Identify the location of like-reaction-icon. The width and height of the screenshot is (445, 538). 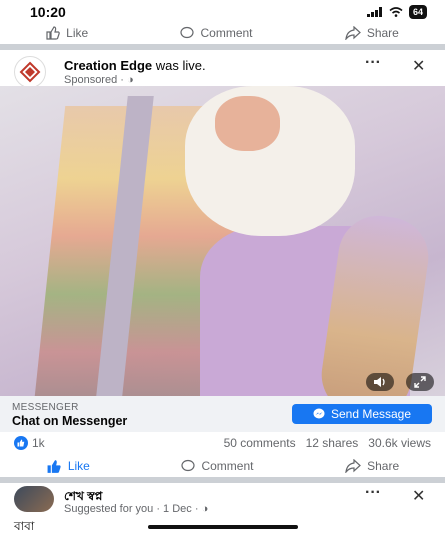
(21, 443).